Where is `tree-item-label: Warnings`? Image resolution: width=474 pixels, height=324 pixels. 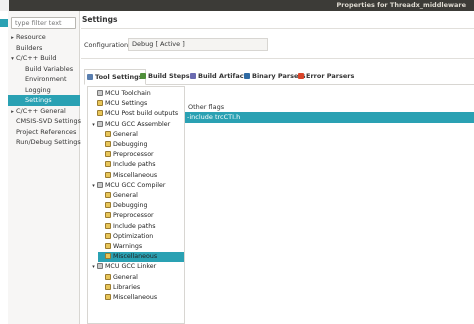
tree-item-label: Warnings is located at coordinates (128, 246).